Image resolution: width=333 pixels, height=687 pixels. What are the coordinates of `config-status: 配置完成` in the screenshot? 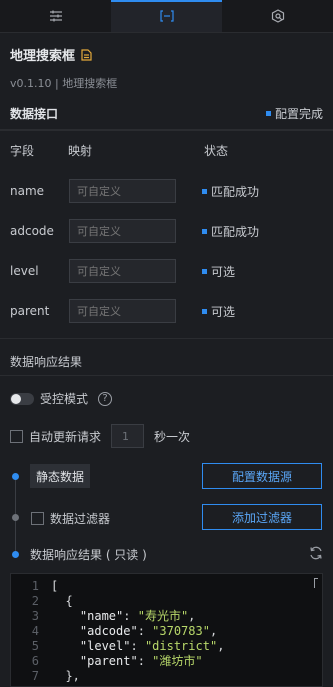 It's located at (294, 113).